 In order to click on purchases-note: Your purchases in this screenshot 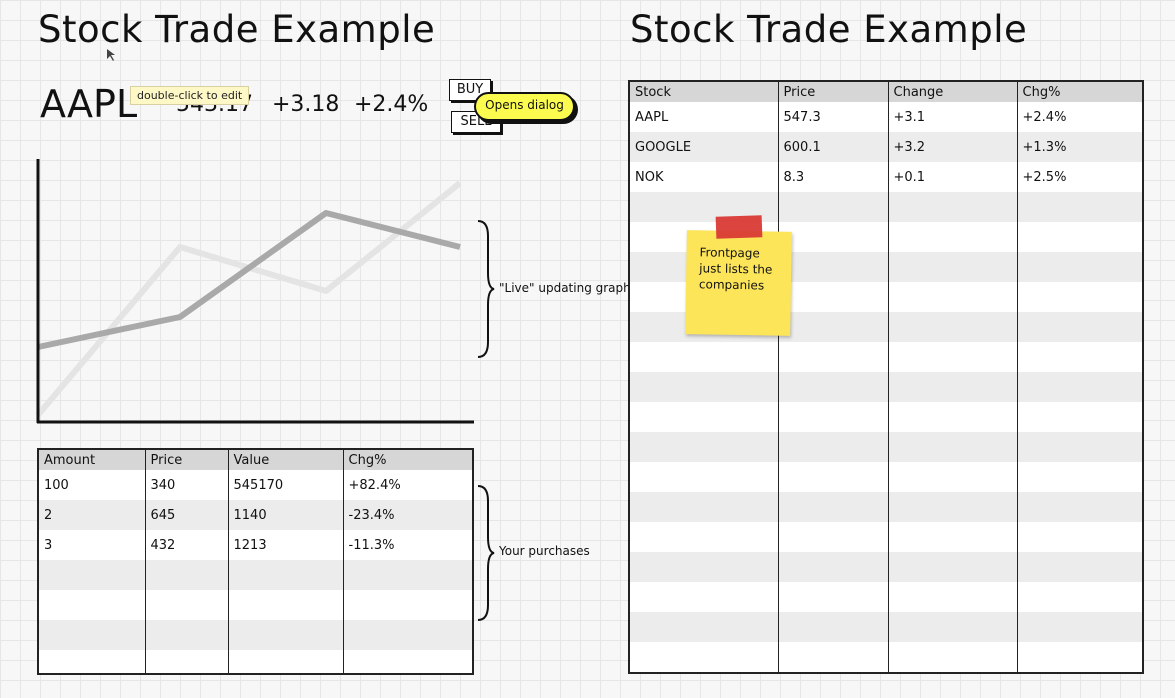, I will do `click(544, 551)`.